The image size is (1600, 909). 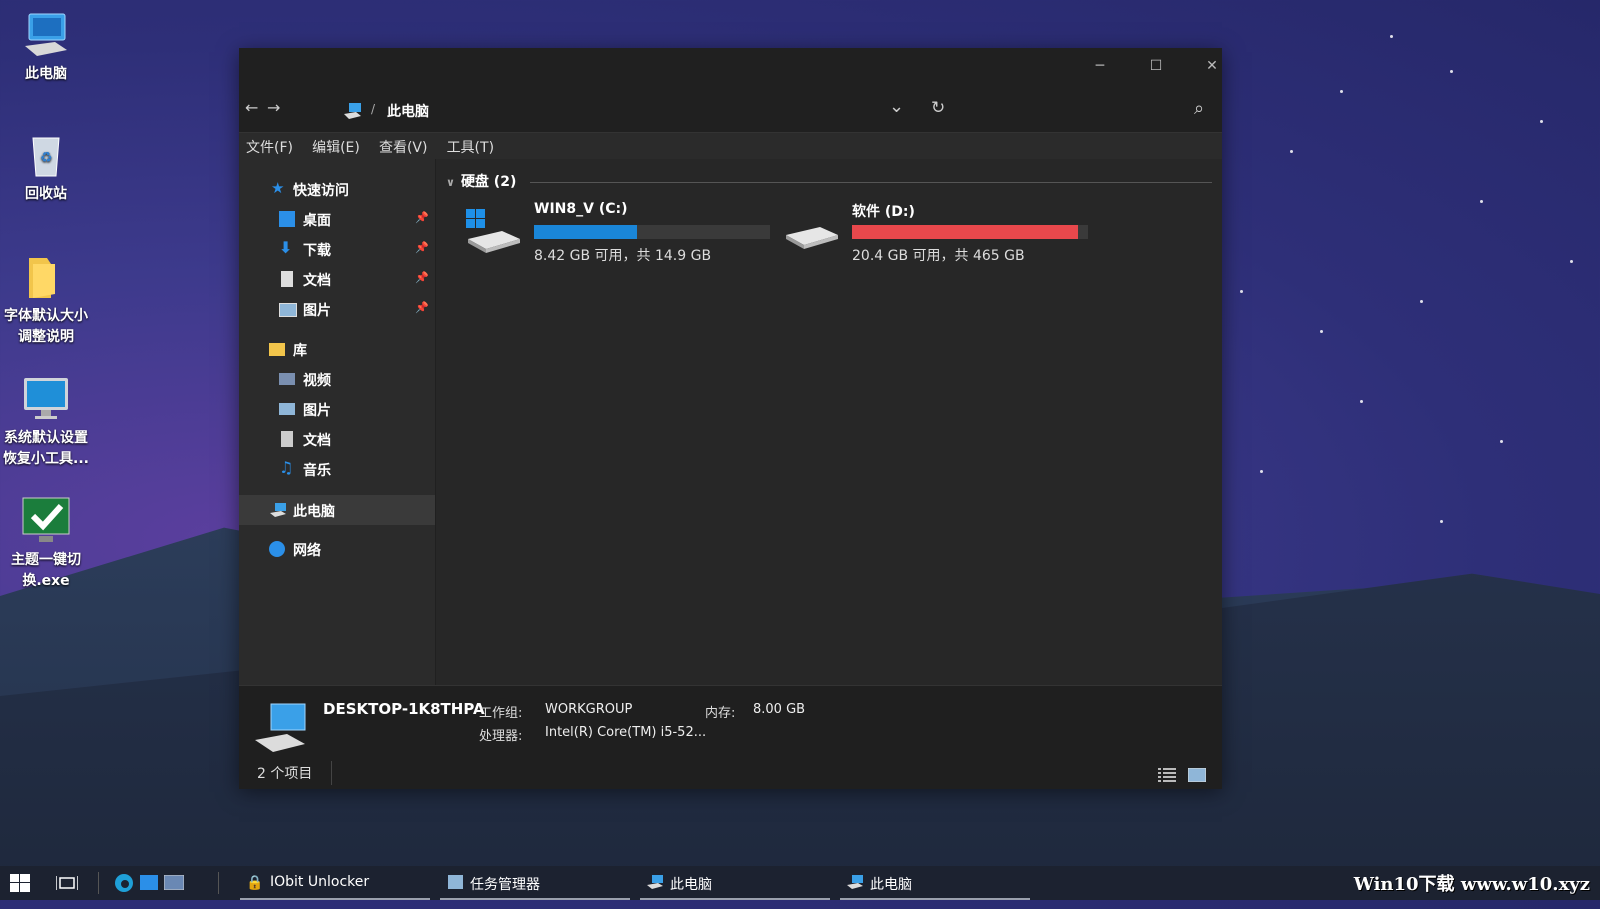 What do you see at coordinates (1167, 774) in the screenshot?
I see `details-view-button` at bounding box center [1167, 774].